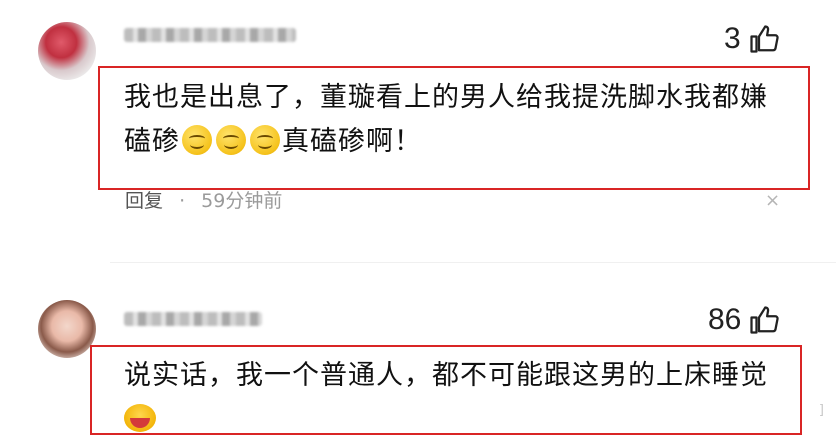 The image size is (836, 442). I want to click on thumb-up-icon, so click(765, 320).